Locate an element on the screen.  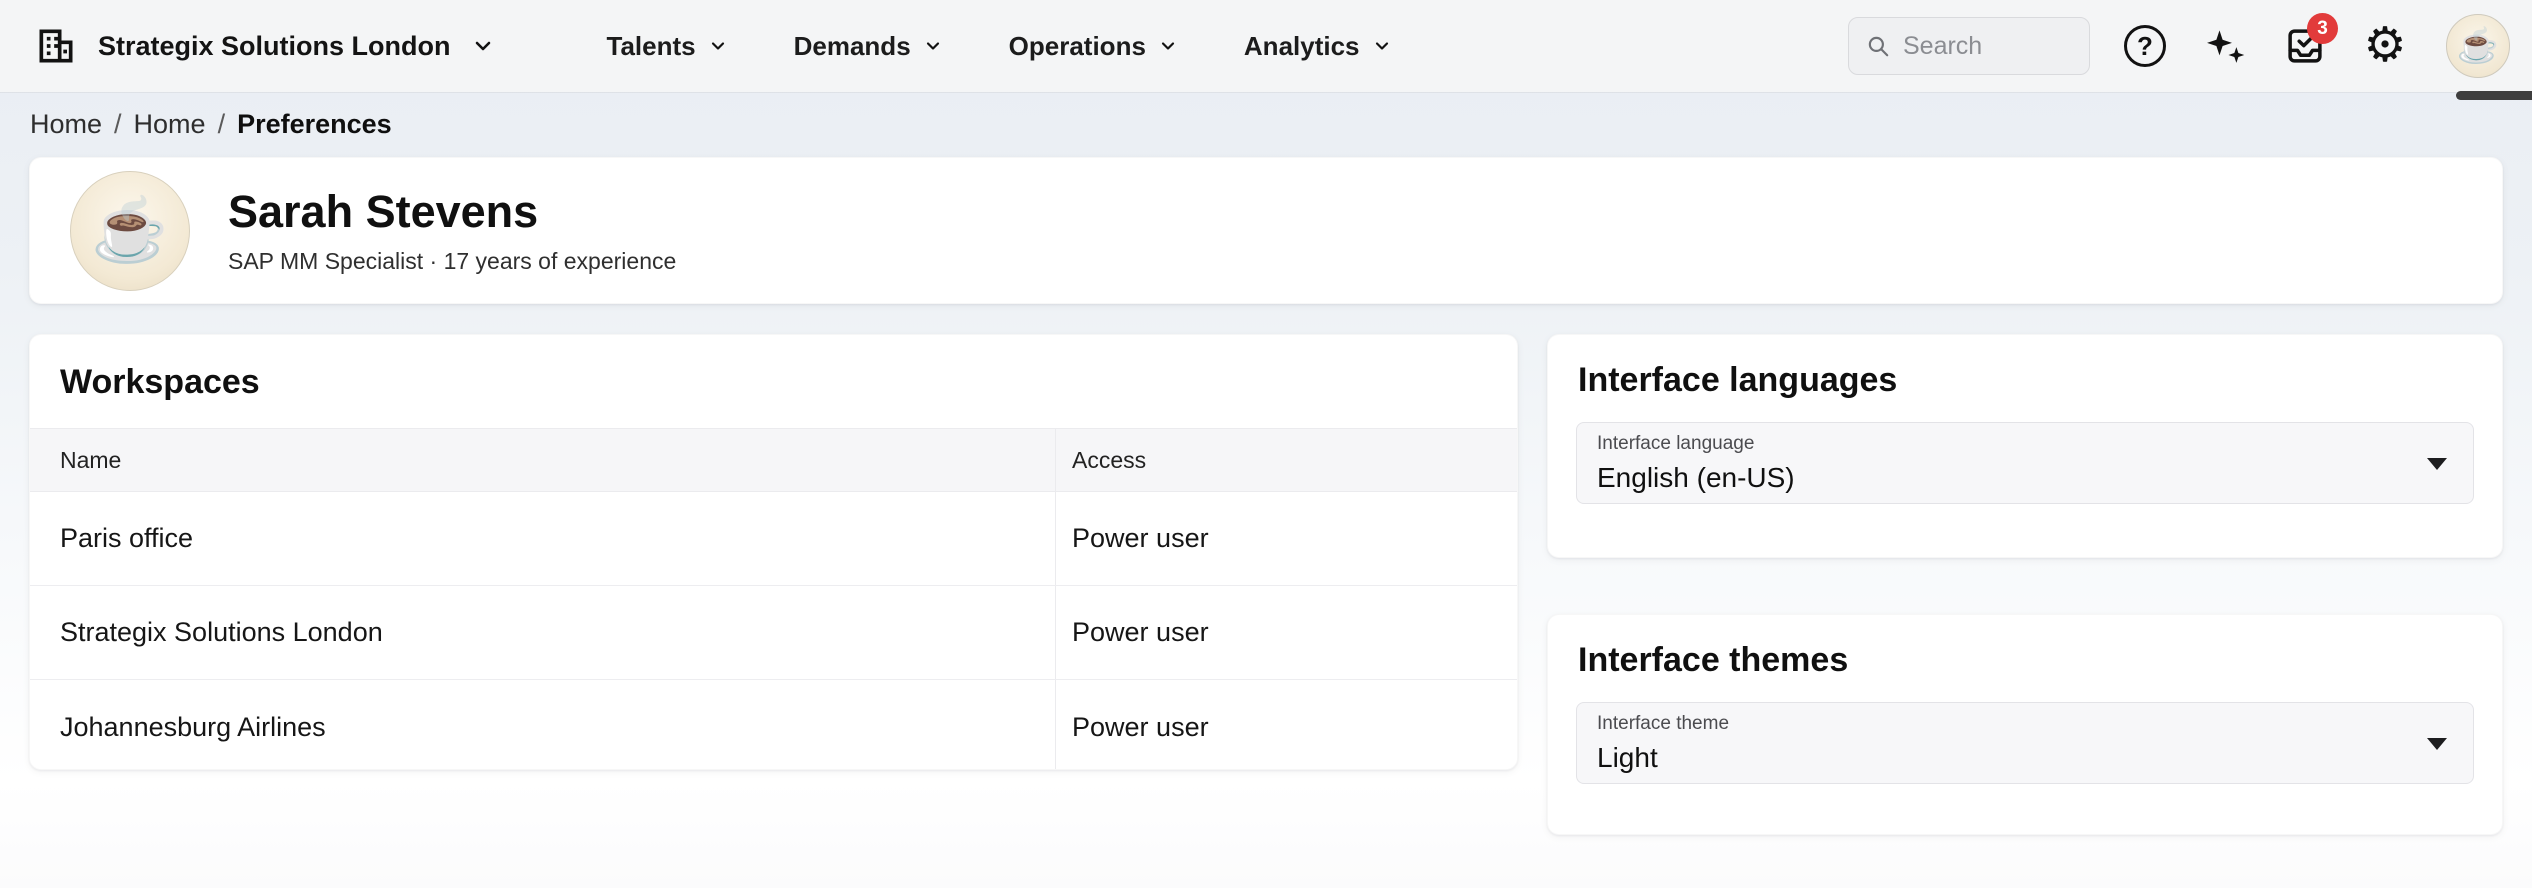
main-nav: Talents Demands Operations Analytics is located at coordinates (999, 46).